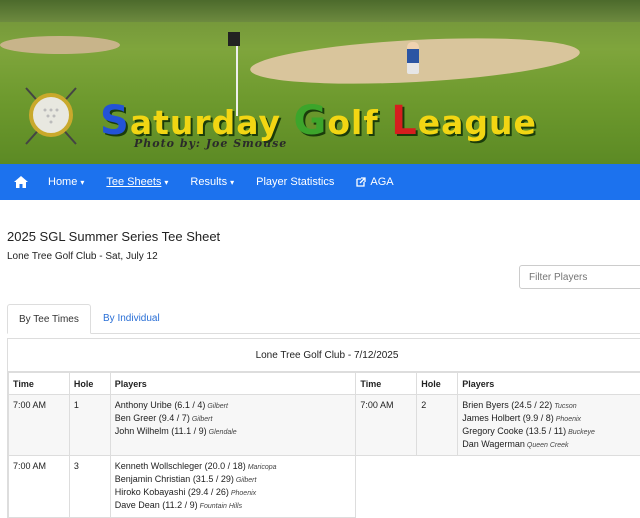 This screenshot has height=518, width=640. Describe the element at coordinates (131, 319) in the screenshot. I see `tab-by-individual: By Individual` at that location.